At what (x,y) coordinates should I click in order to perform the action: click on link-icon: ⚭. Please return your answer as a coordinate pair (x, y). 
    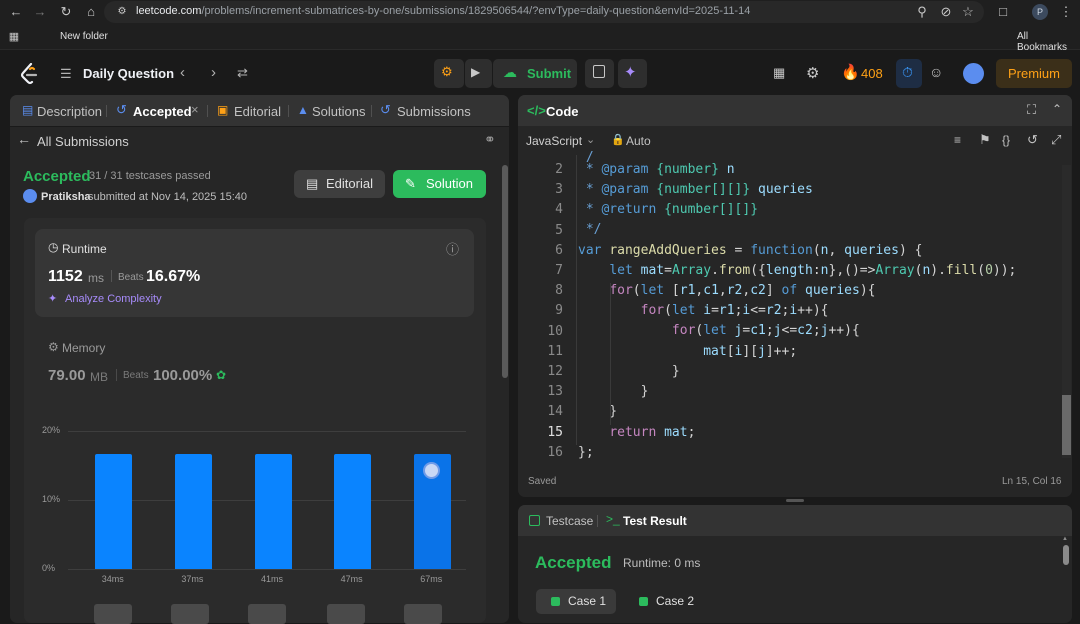
    Looking at the image, I should click on (490, 139).